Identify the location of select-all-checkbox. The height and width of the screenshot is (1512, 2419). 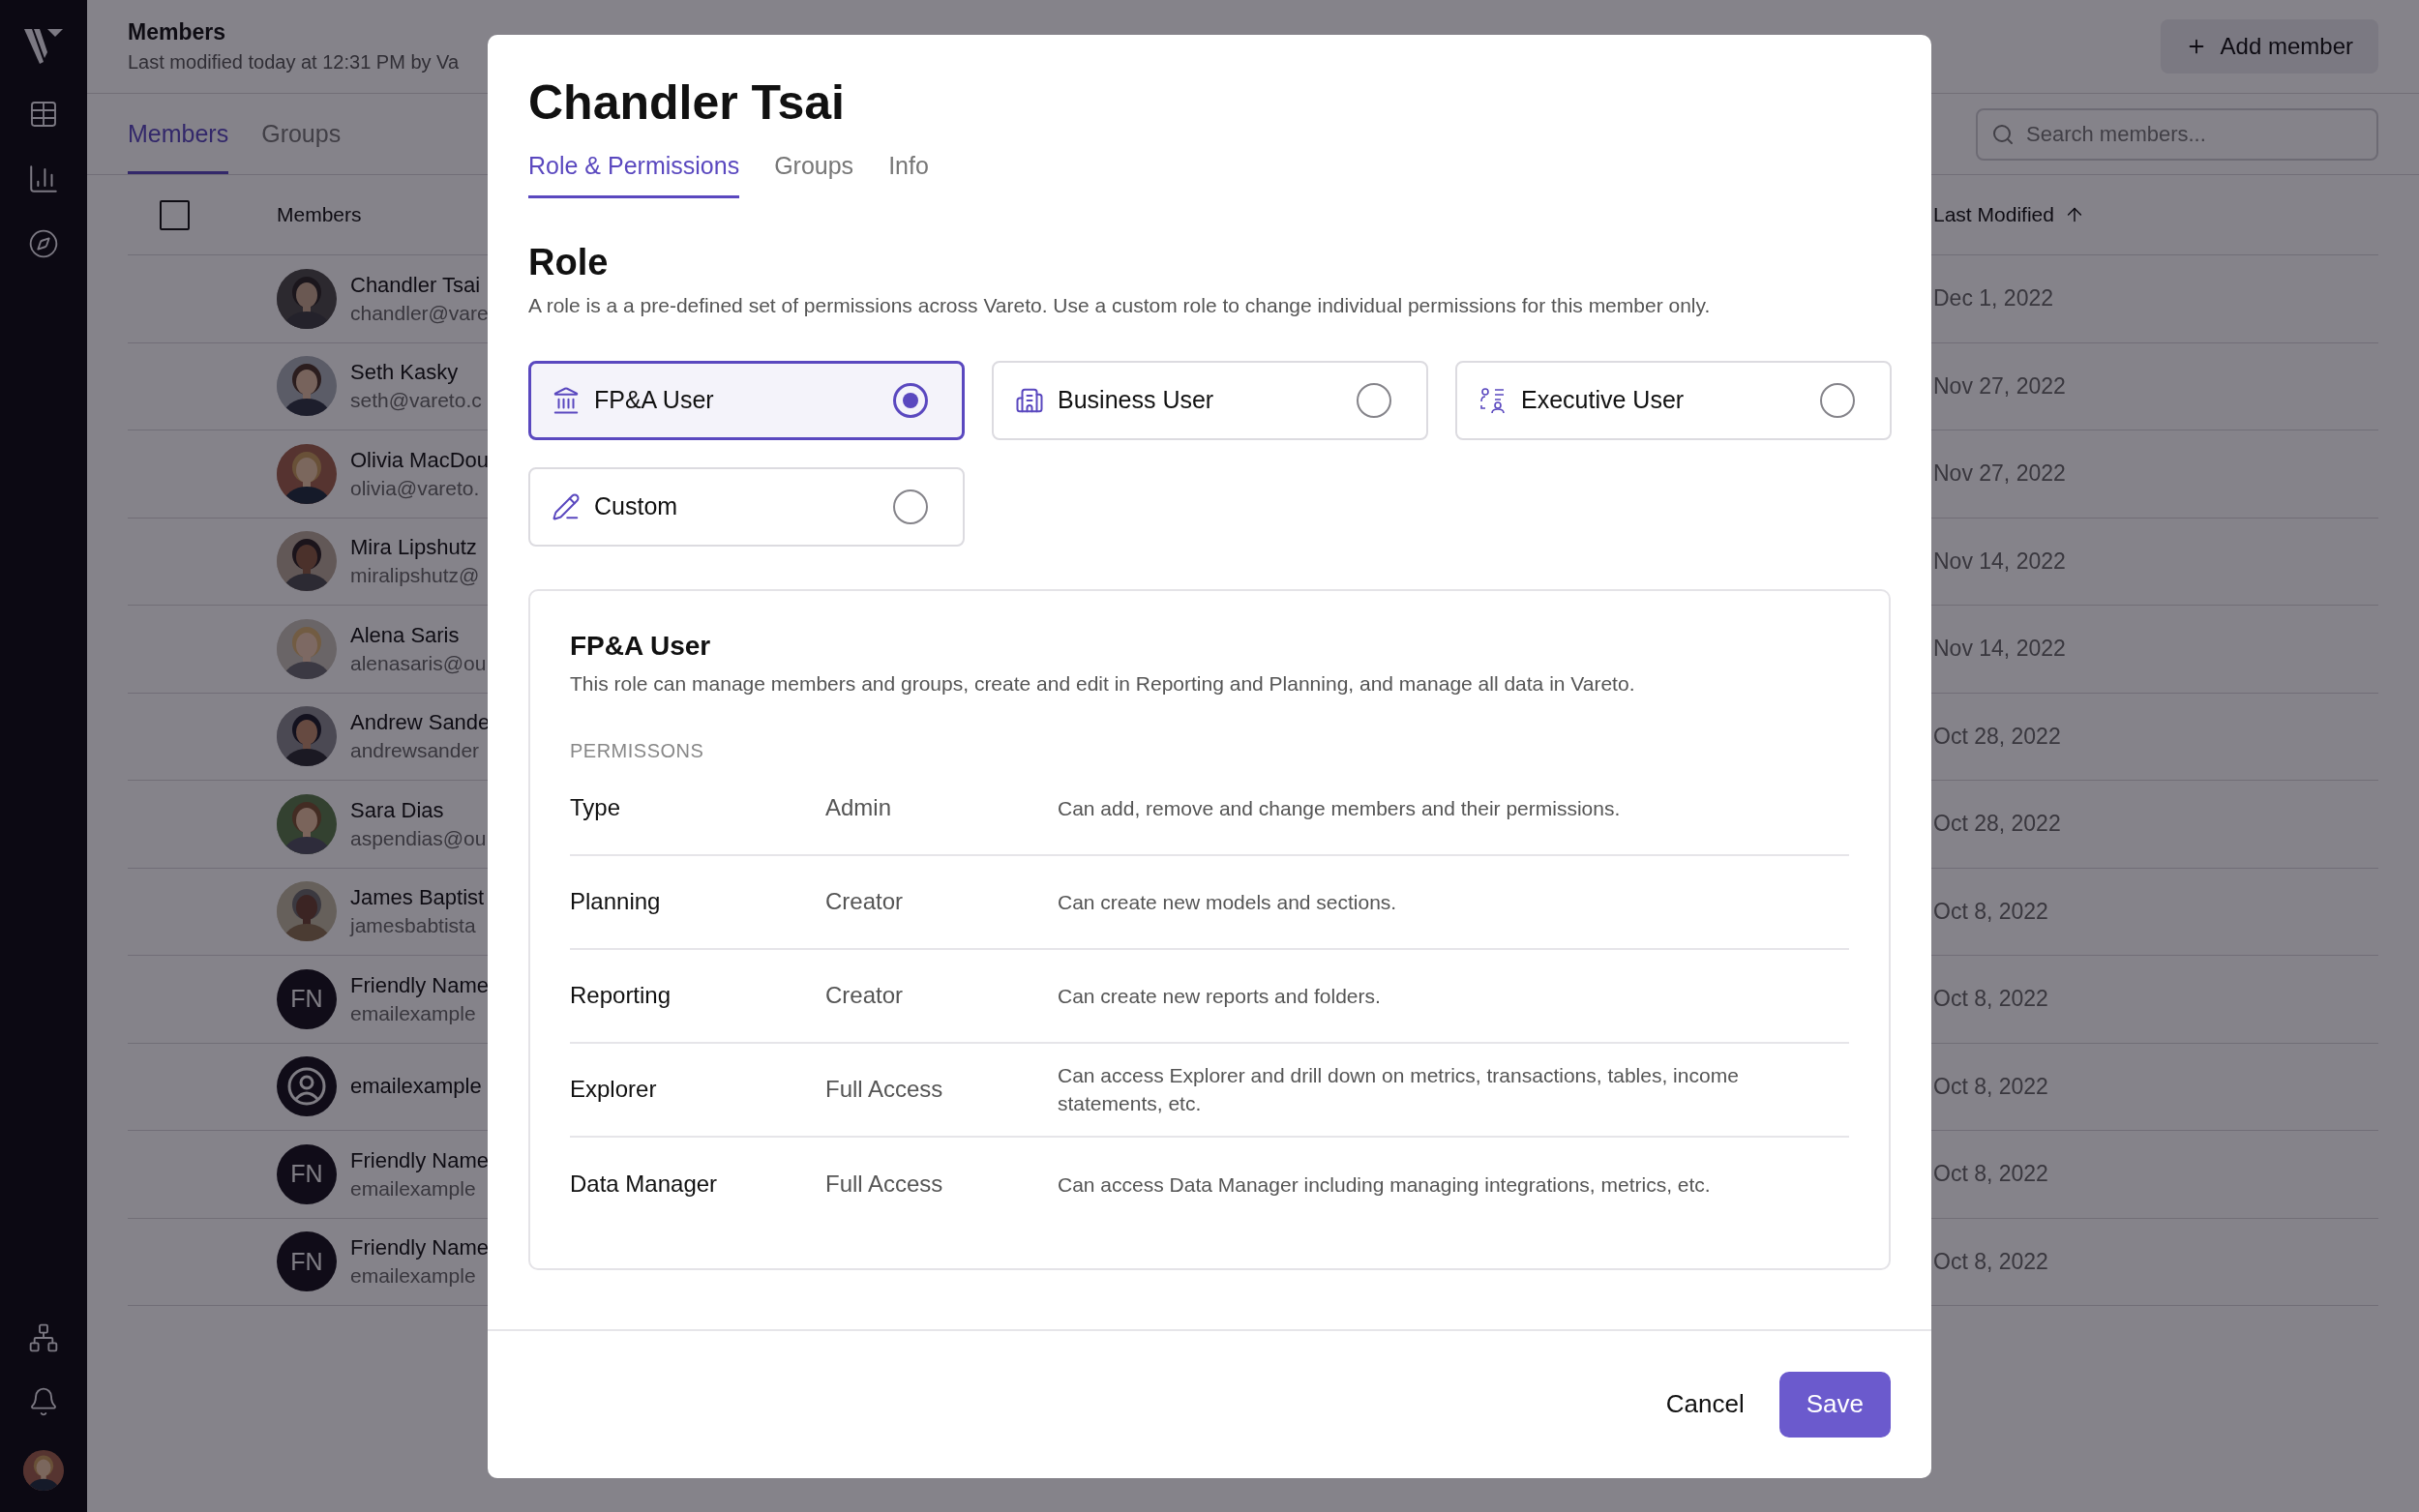
(175, 214).